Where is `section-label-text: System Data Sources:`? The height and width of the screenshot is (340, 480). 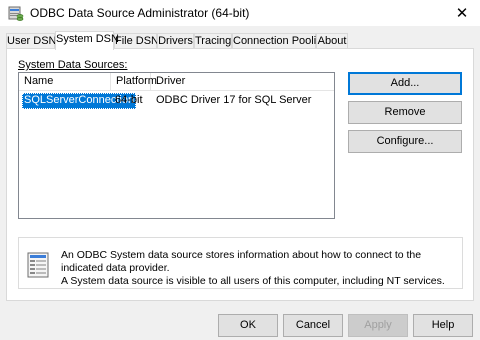
section-label-text: System Data Sources: is located at coordinates (73, 65).